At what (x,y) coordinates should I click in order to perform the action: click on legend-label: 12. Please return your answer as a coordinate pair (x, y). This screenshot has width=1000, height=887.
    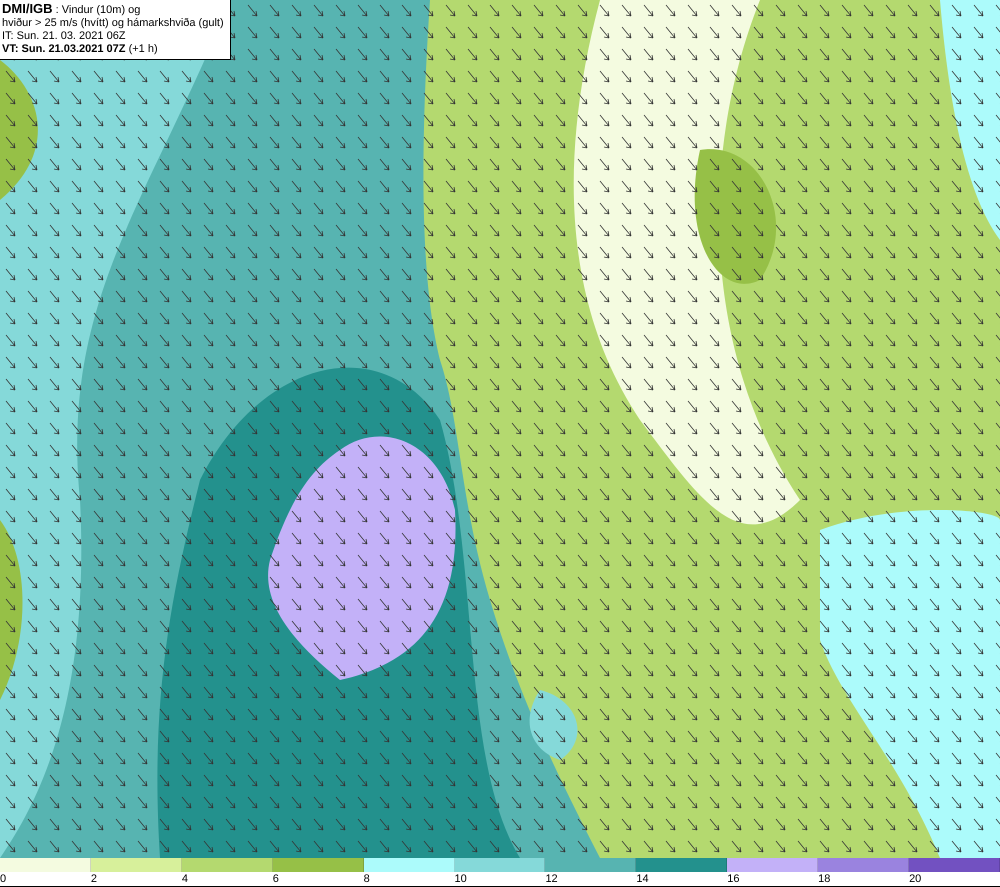
    Looking at the image, I should click on (551, 879).